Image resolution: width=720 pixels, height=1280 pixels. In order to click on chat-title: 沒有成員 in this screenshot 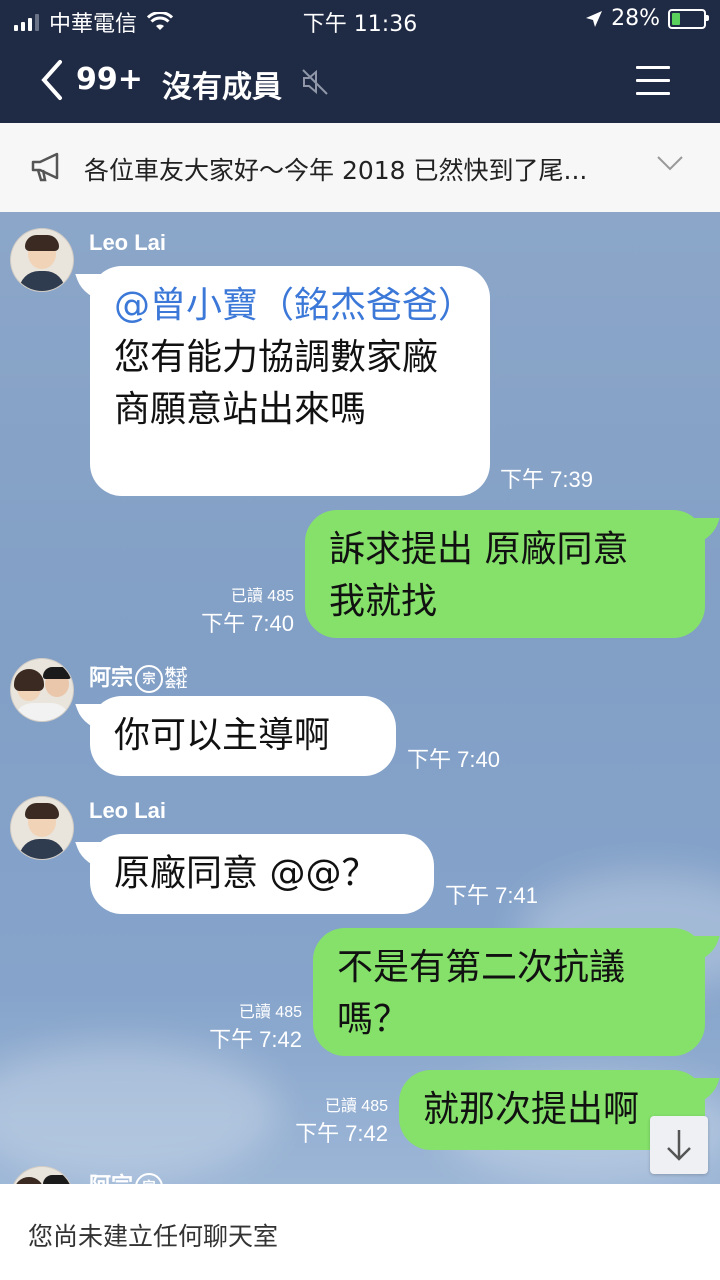, I will do `click(222, 87)`.